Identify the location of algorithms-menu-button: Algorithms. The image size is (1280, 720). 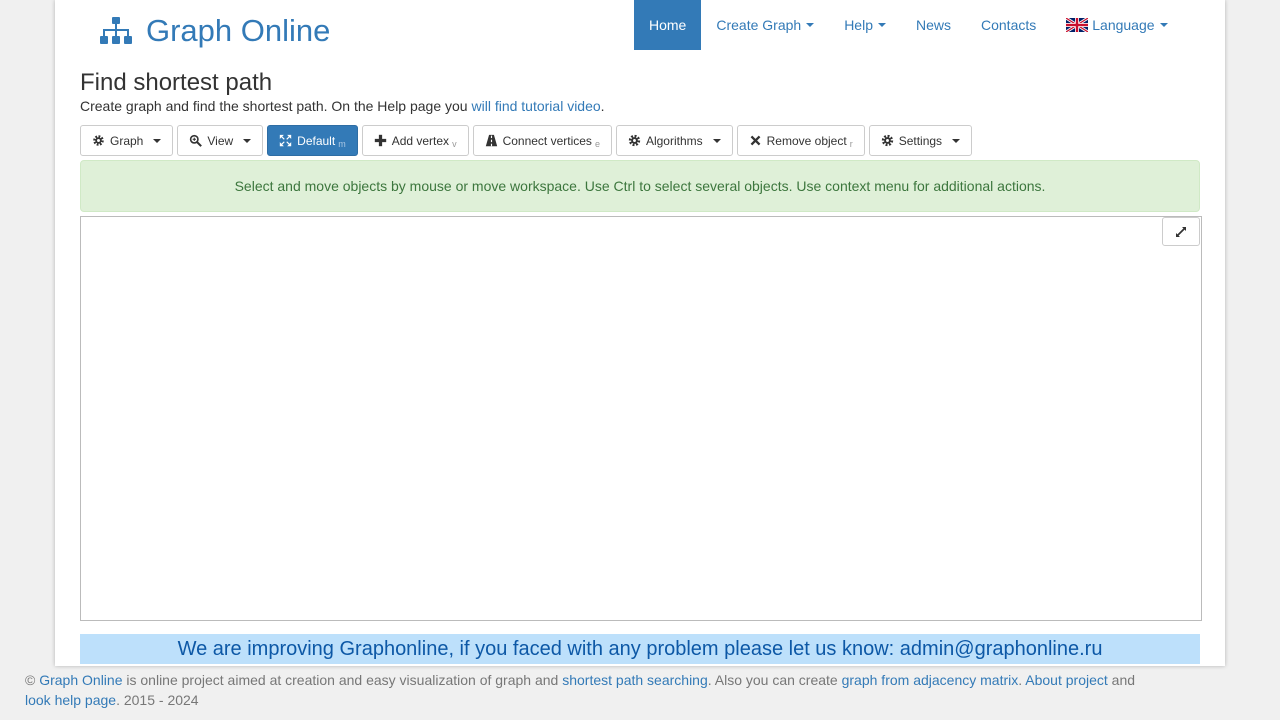
(674, 140).